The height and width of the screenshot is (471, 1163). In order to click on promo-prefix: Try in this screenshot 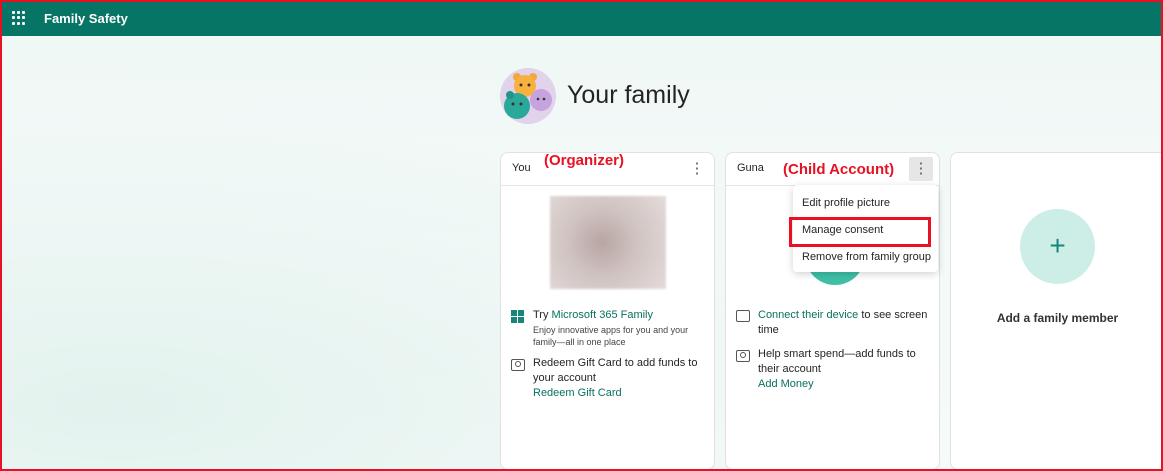, I will do `click(542, 315)`.